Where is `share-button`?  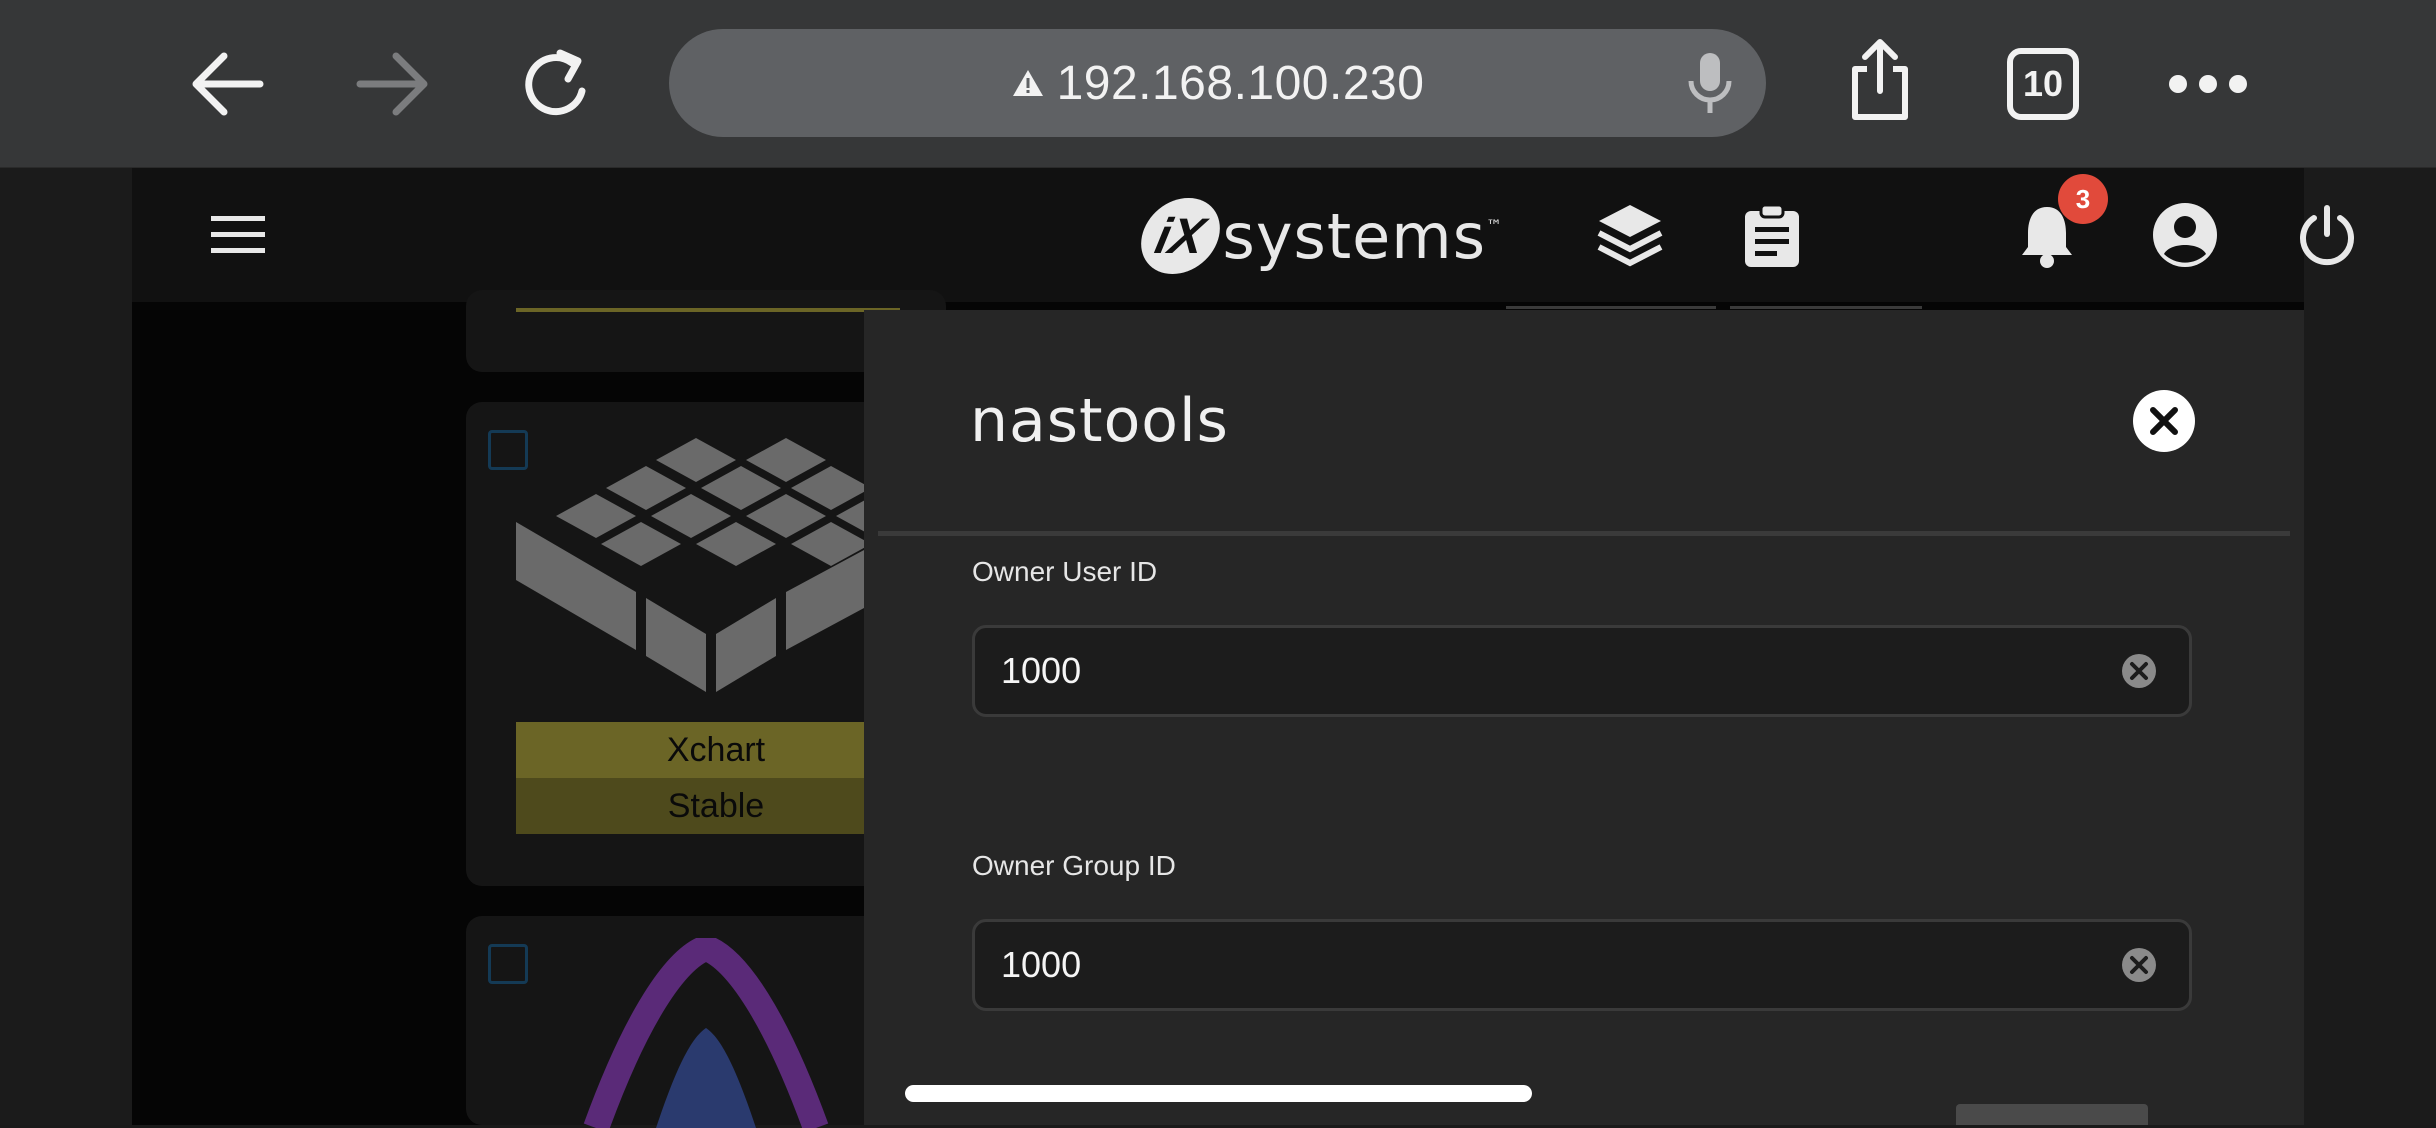 share-button is located at coordinates (1880, 80).